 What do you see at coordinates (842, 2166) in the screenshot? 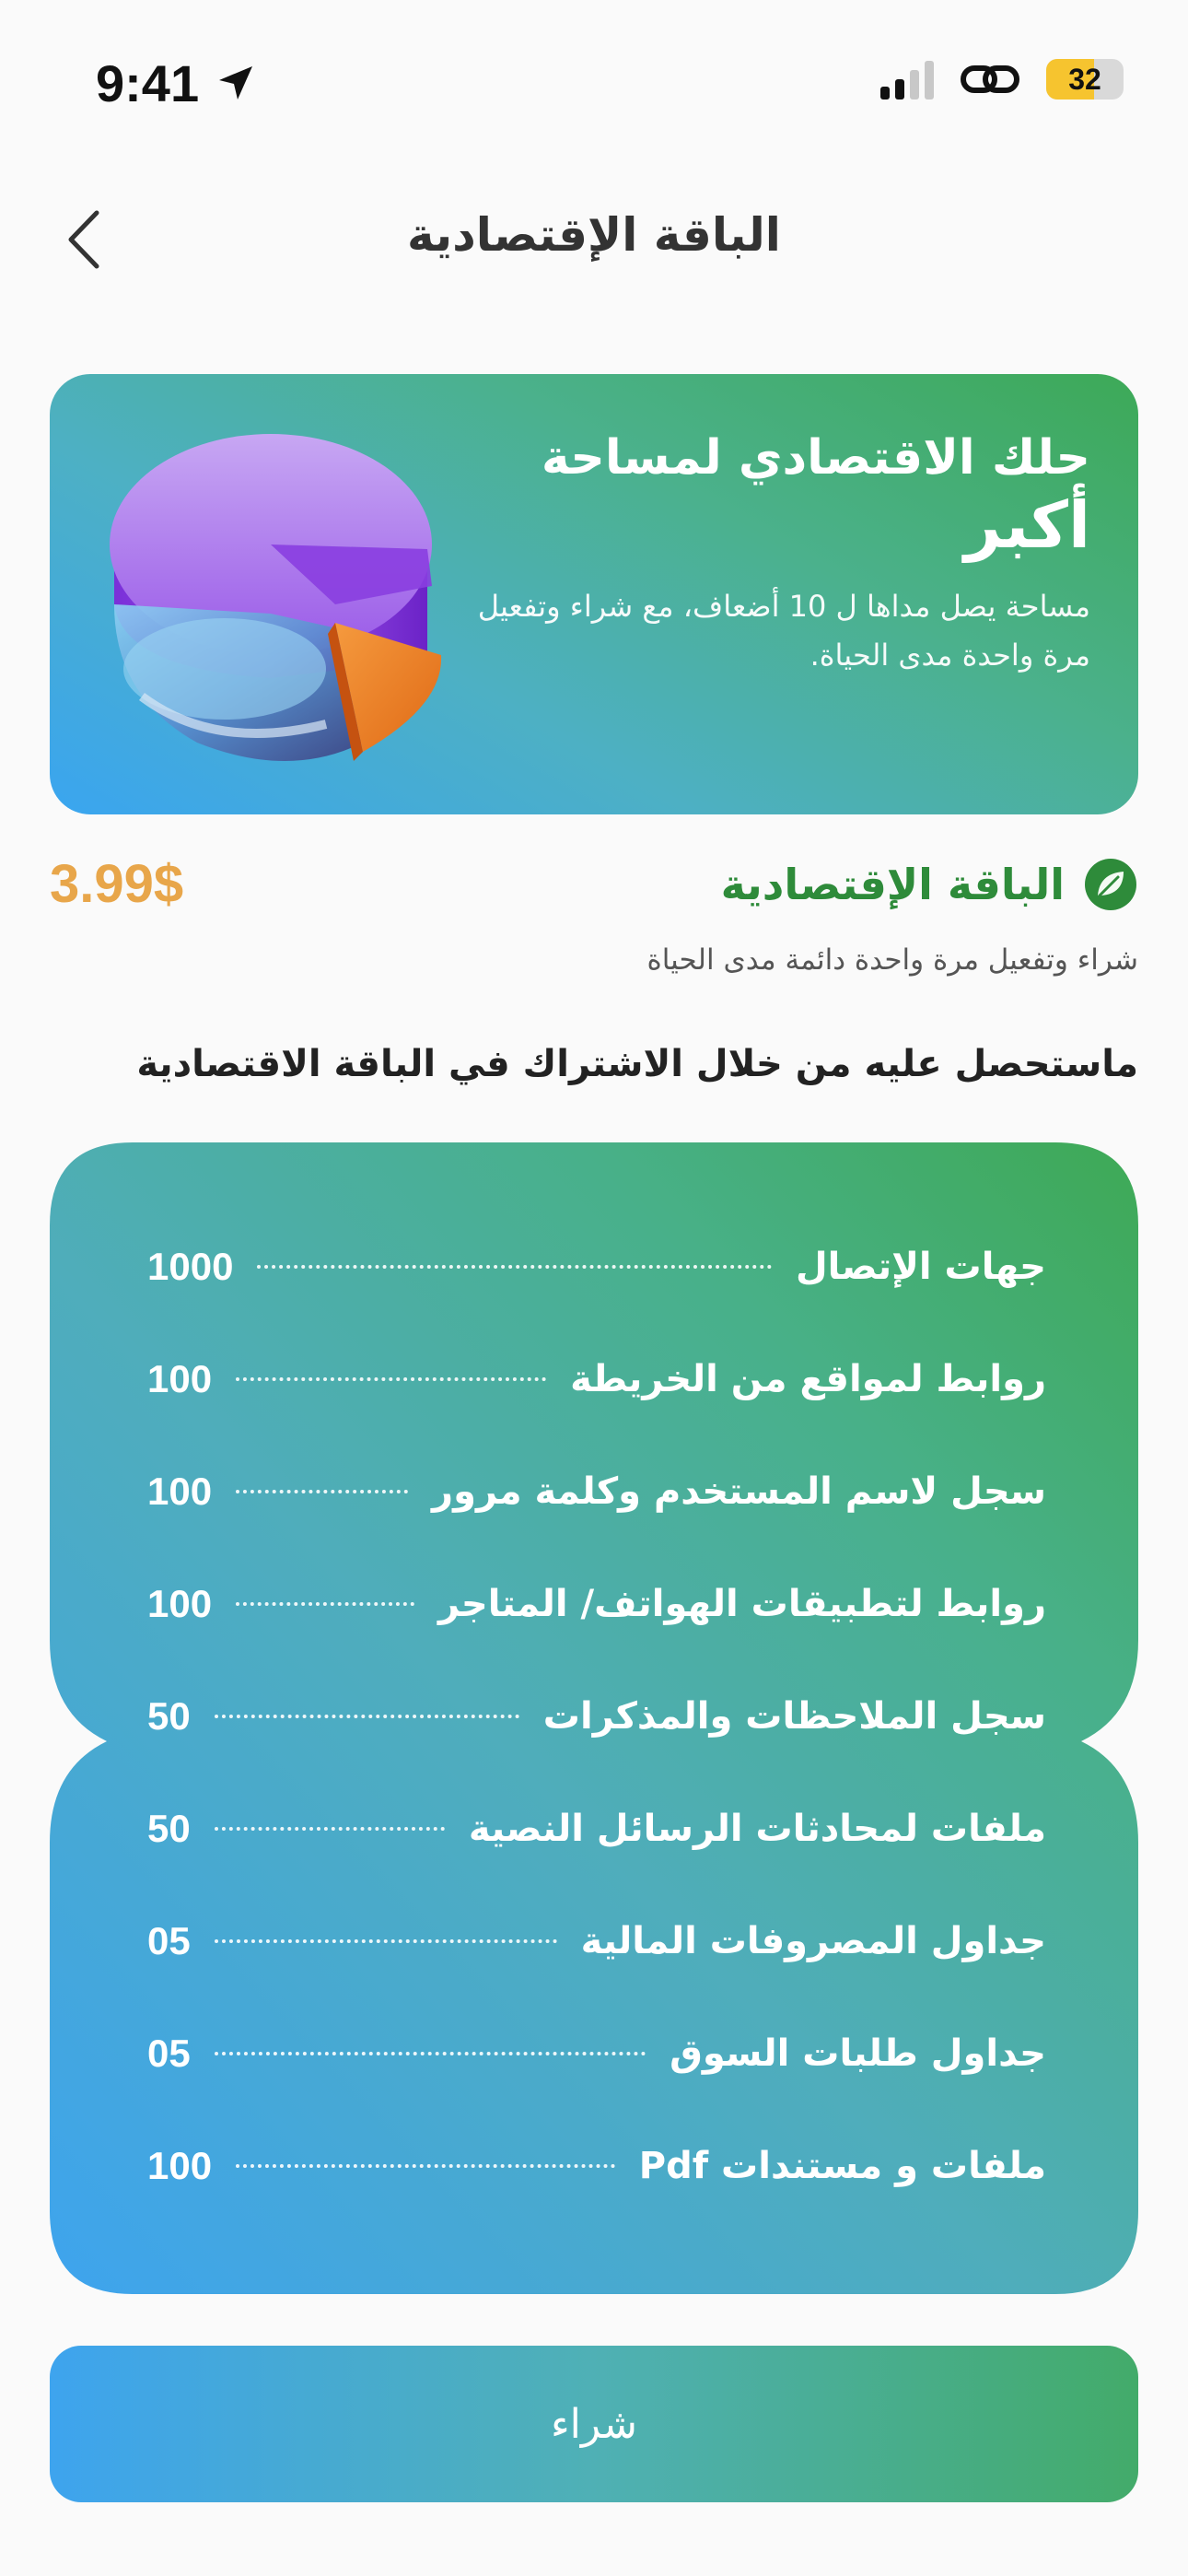
I see `feature-label: ملفات و مستندات Pdf` at bounding box center [842, 2166].